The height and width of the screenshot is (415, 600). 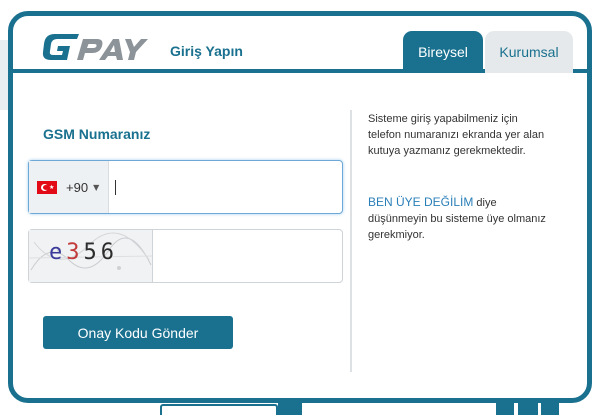 I want to click on captcha-input, so click(x=248, y=256).